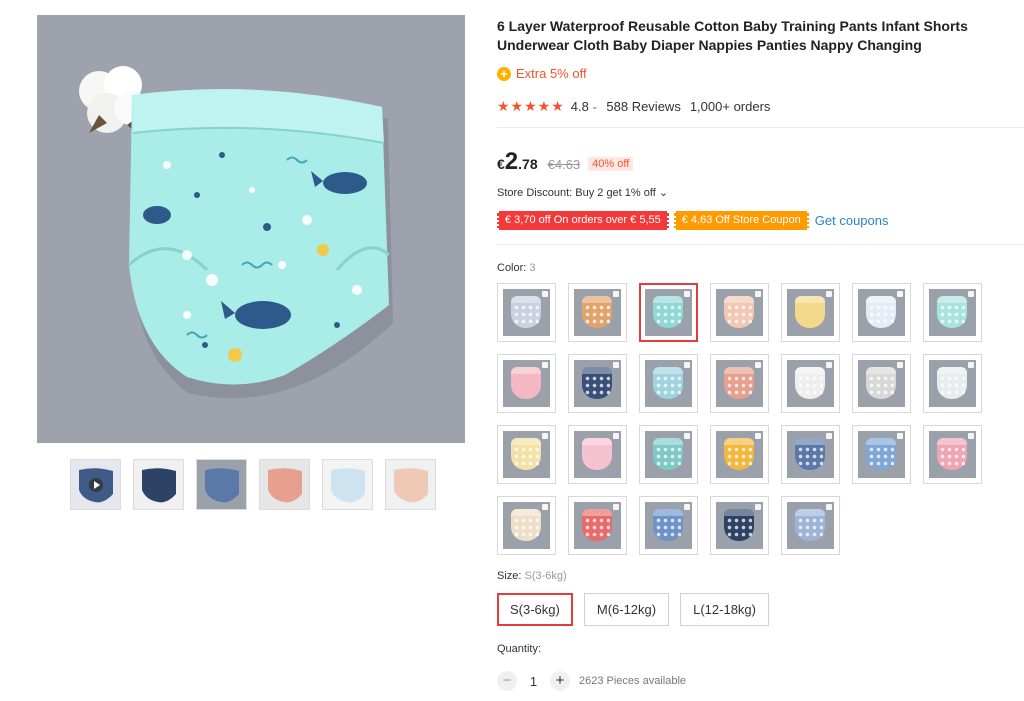  I want to click on coupon-store: € 4,63 Off Store Coupon, so click(741, 220).